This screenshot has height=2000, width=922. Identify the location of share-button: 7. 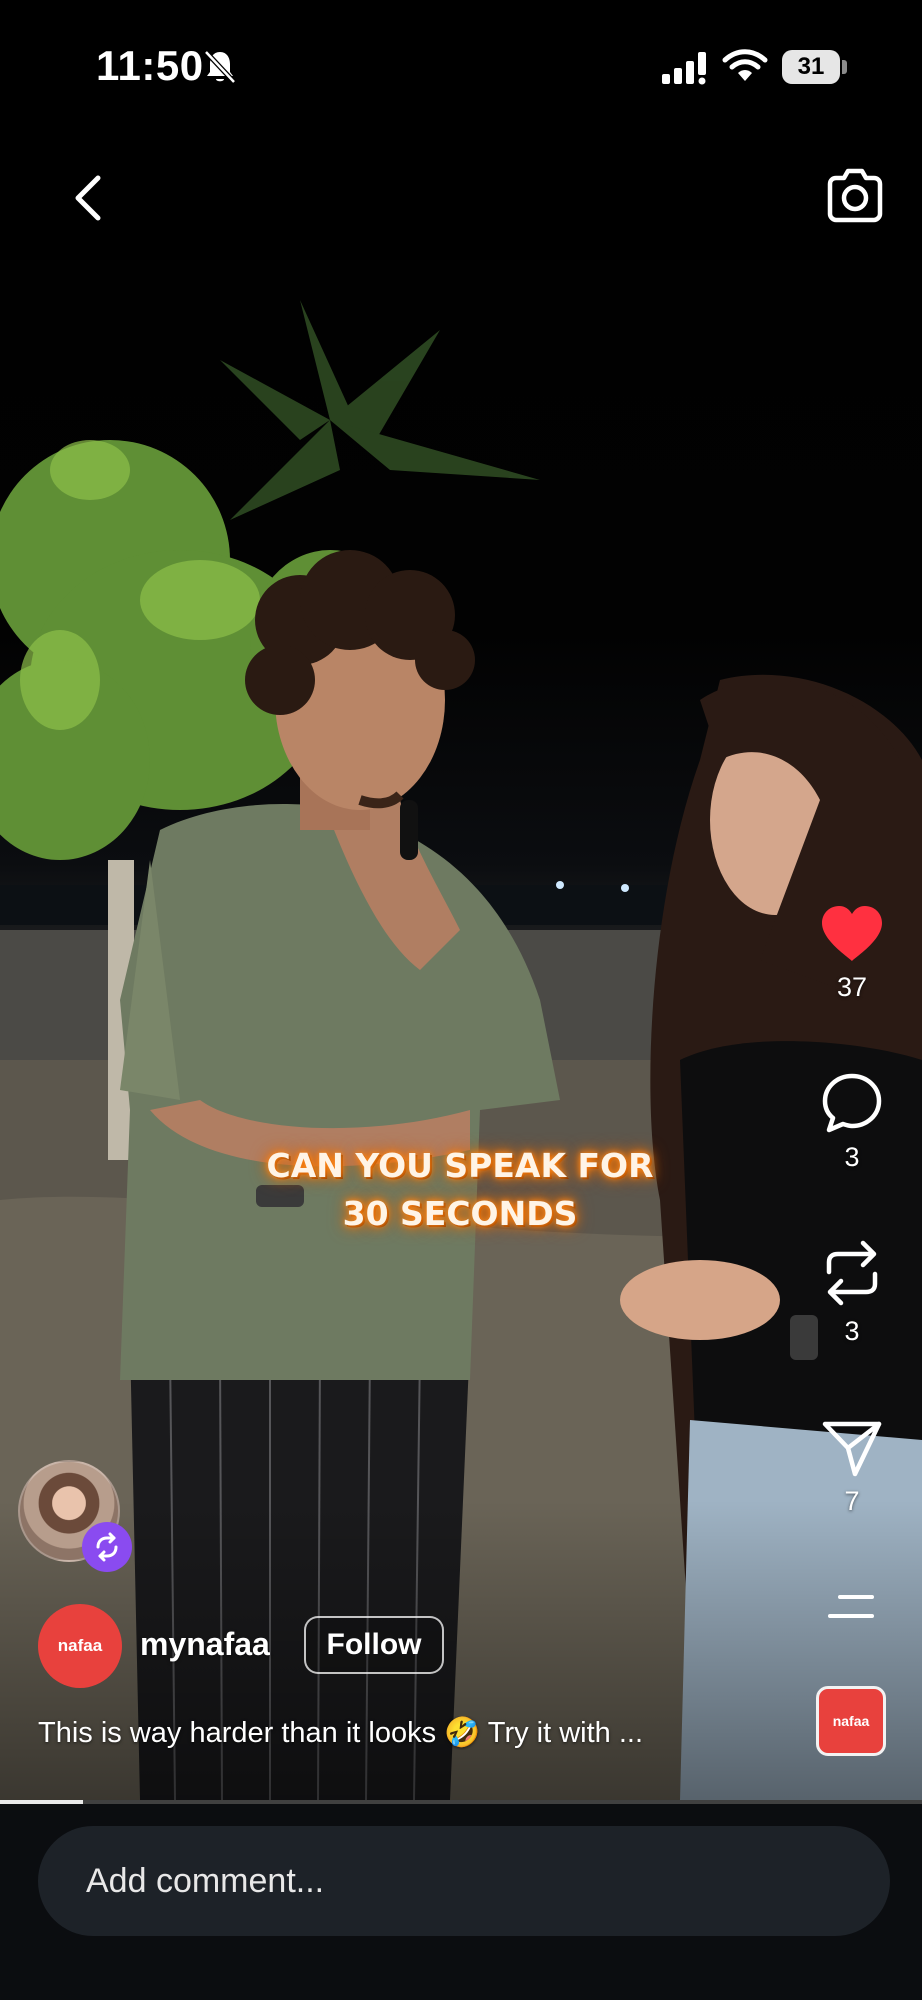
(852, 1467).